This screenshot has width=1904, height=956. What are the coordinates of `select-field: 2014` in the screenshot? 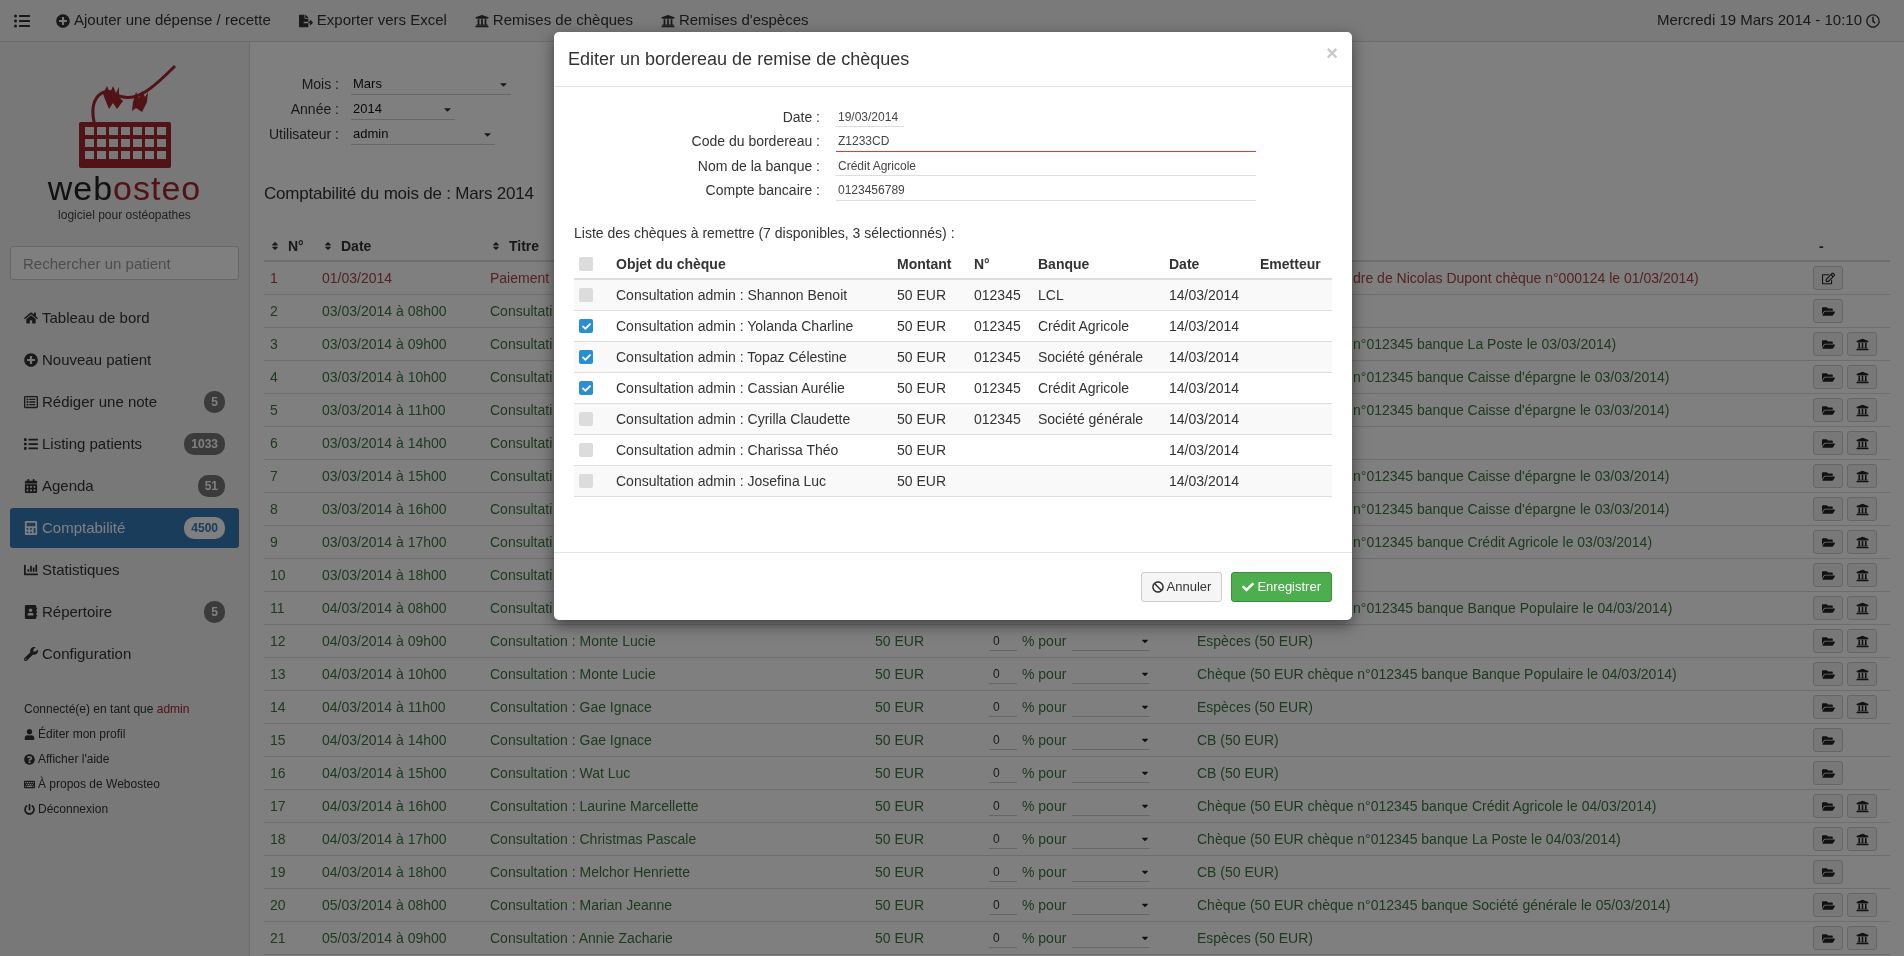 It's located at (403, 109).